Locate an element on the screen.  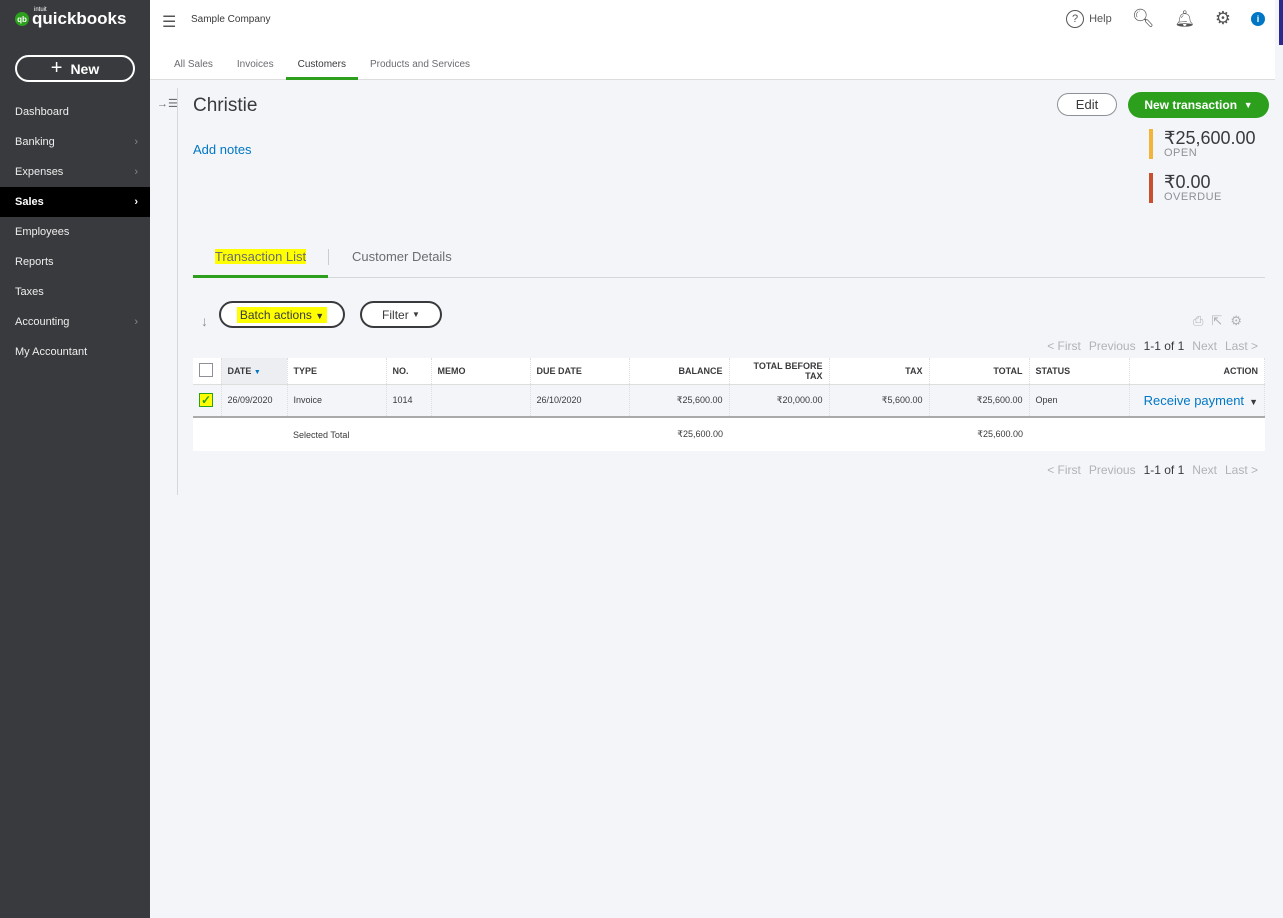
pager-top: < First Previous 1-1 of 1 Next Last > is located at coordinates (1152, 346).